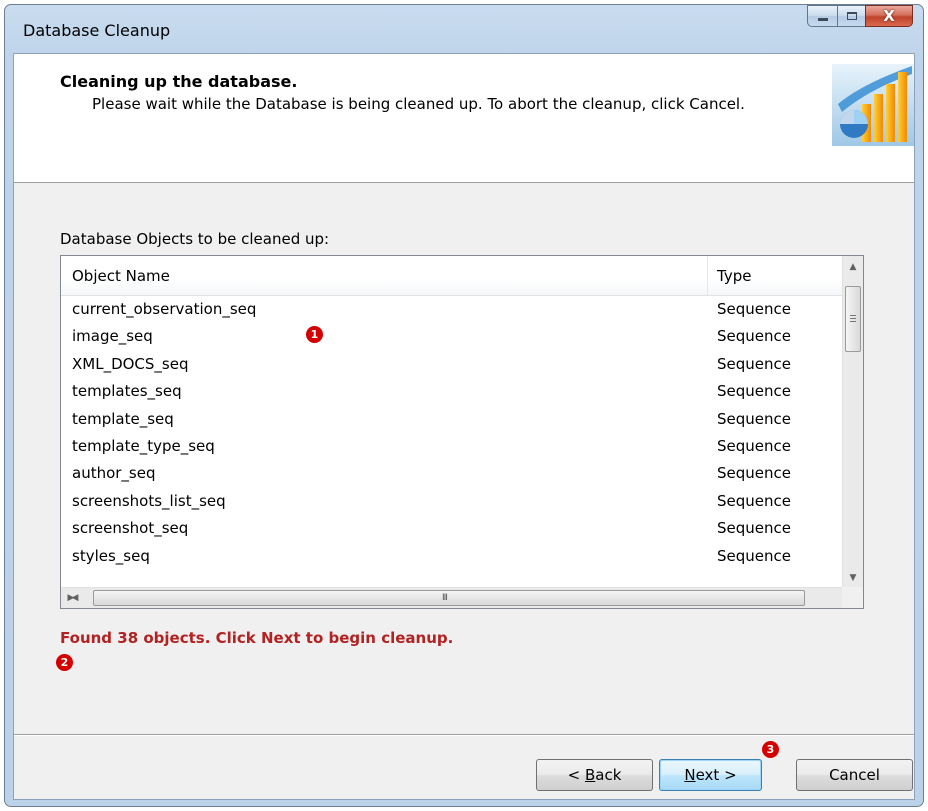 Image resolution: width=928 pixels, height=811 pixels. What do you see at coordinates (452, 419) in the screenshot?
I see `list-row: template_seq Sequence` at bounding box center [452, 419].